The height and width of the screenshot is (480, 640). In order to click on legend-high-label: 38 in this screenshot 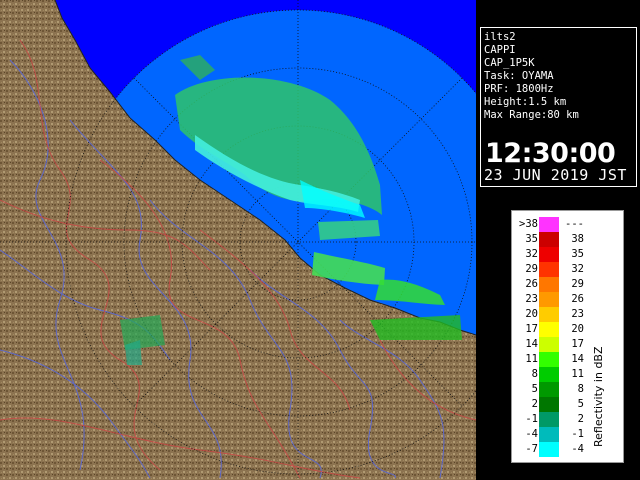, I will do `click(577, 239)`.